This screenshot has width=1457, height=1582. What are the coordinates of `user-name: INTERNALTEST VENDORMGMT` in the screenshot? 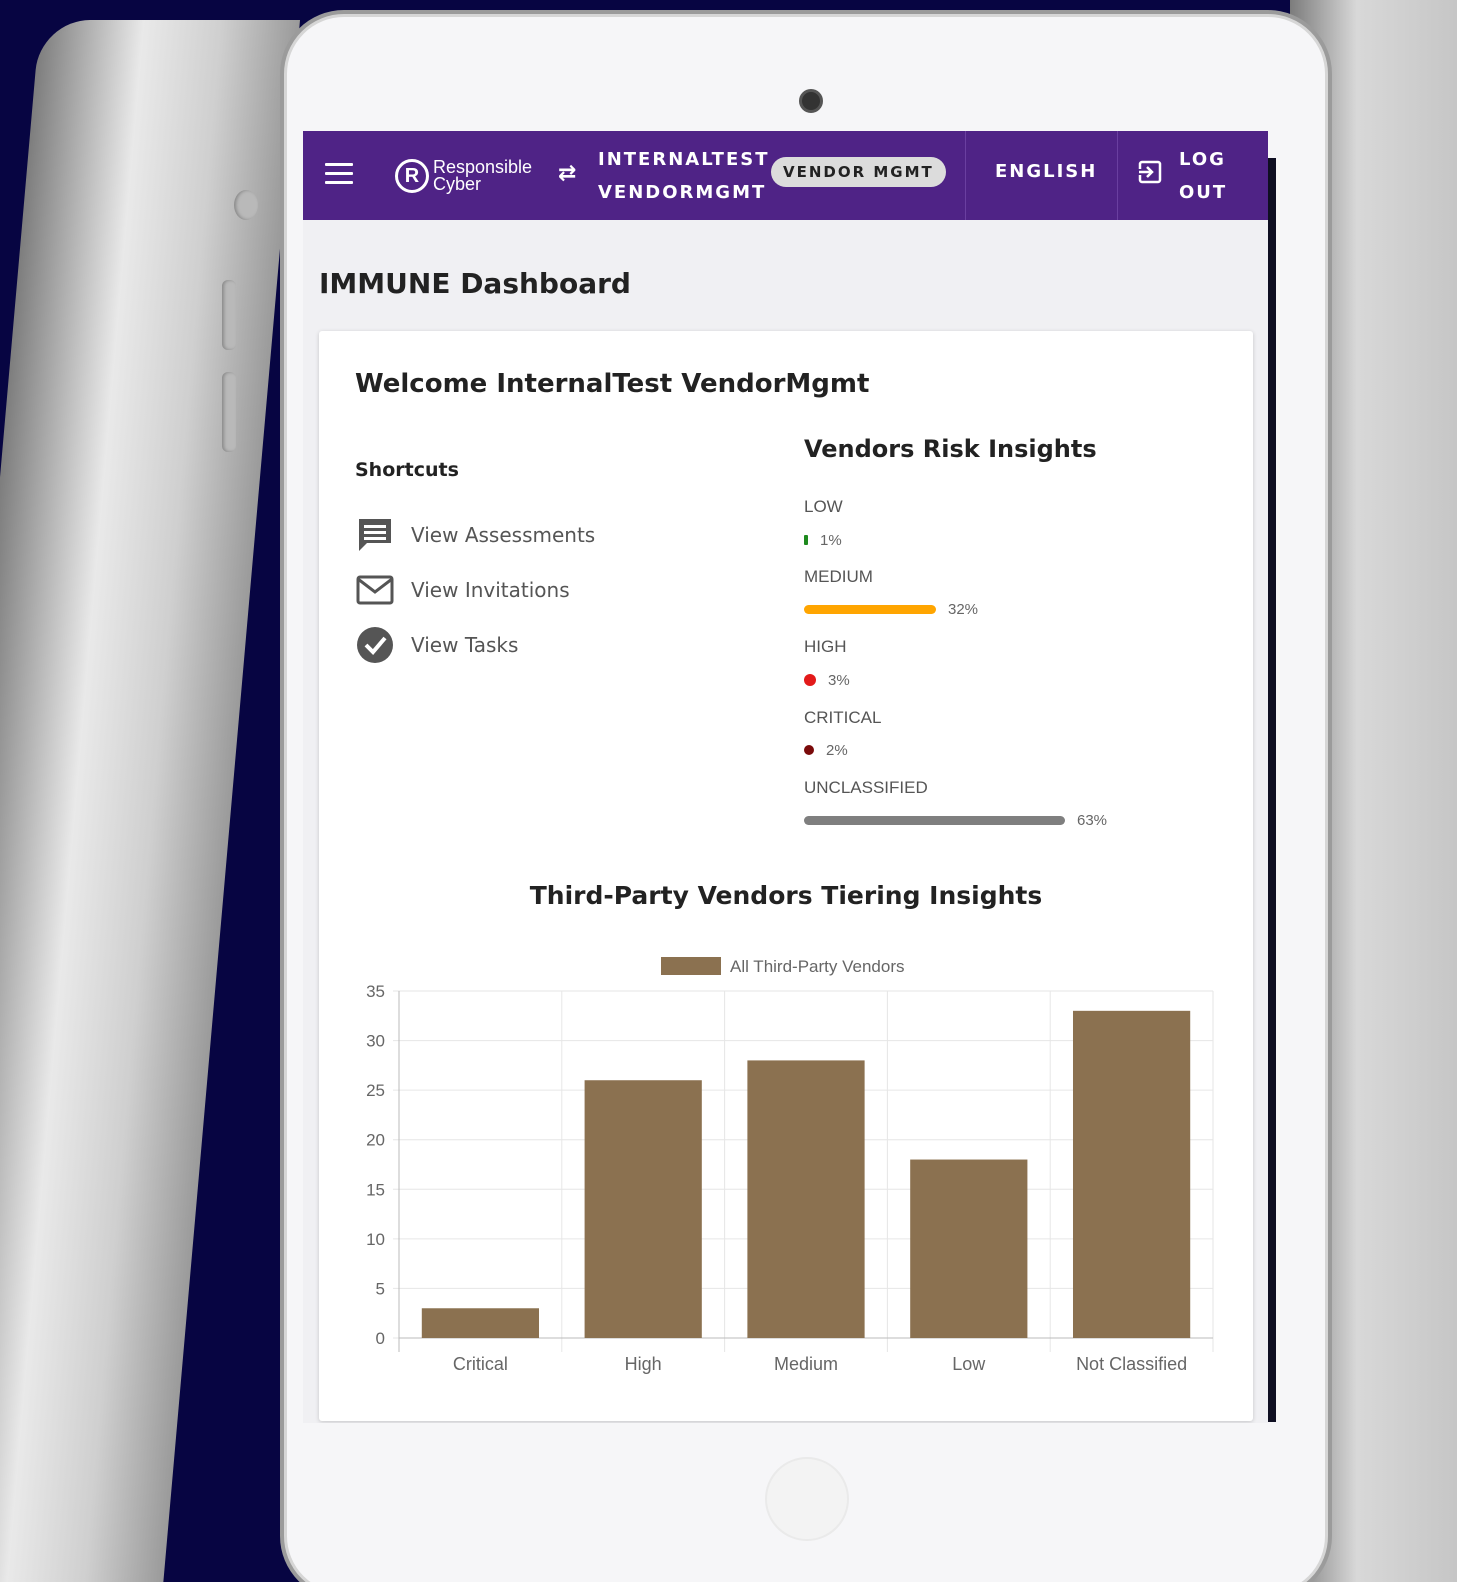 It's located at (684, 176).